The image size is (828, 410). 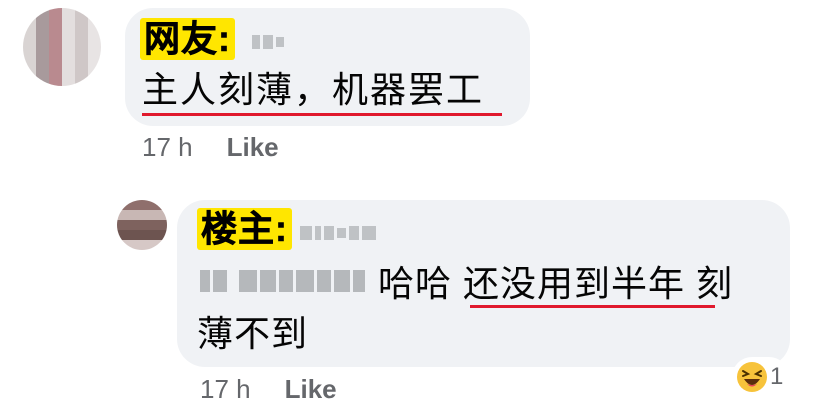 What do you see at coordinates (253, 333) in the screenshot?
I see `reply-text-line2: 薄不到` at bounding box center [253, 333].